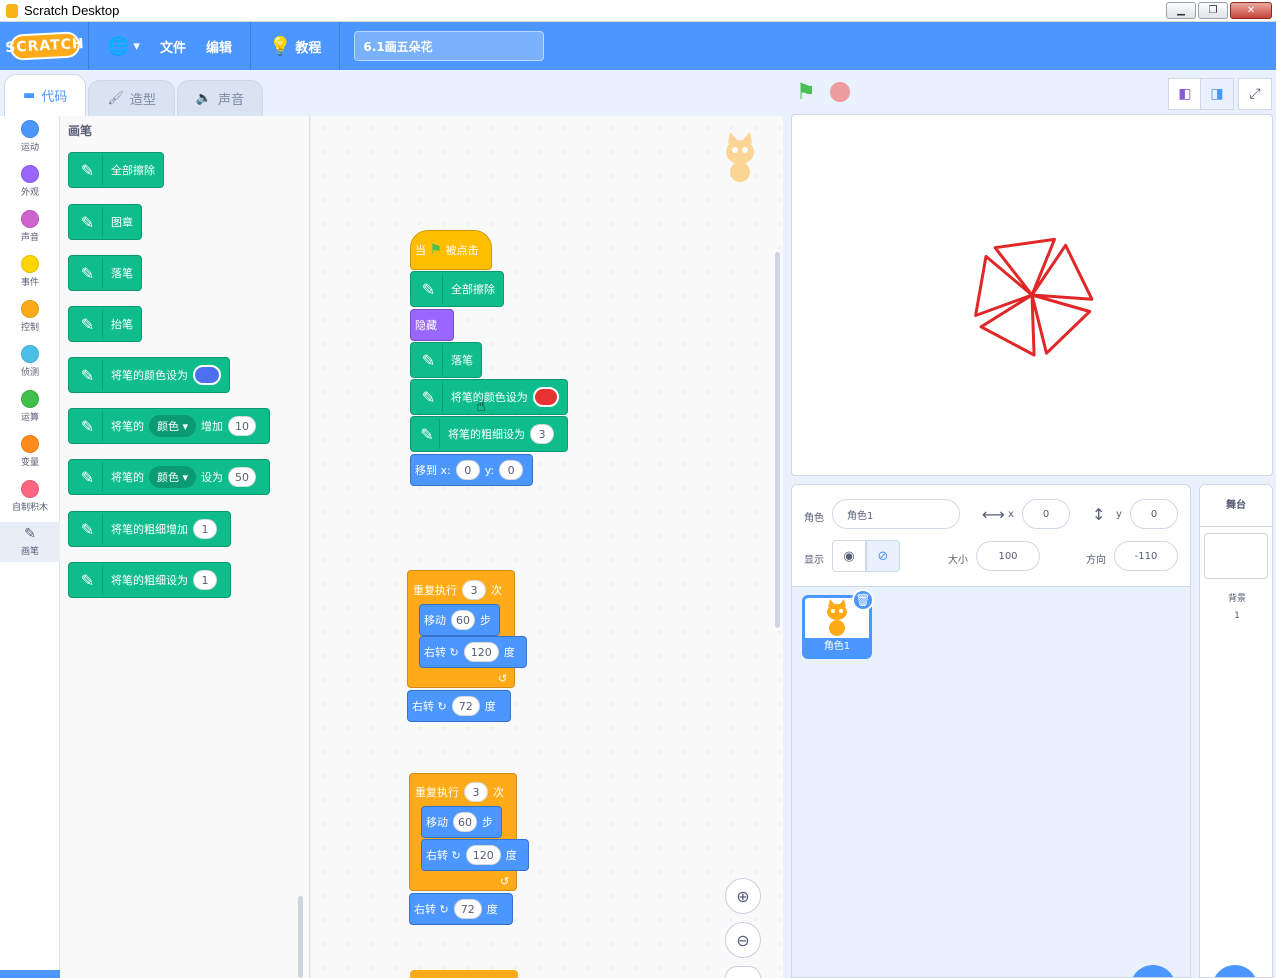  I want to click on show-visible-button: ◉, so click(849, 556).